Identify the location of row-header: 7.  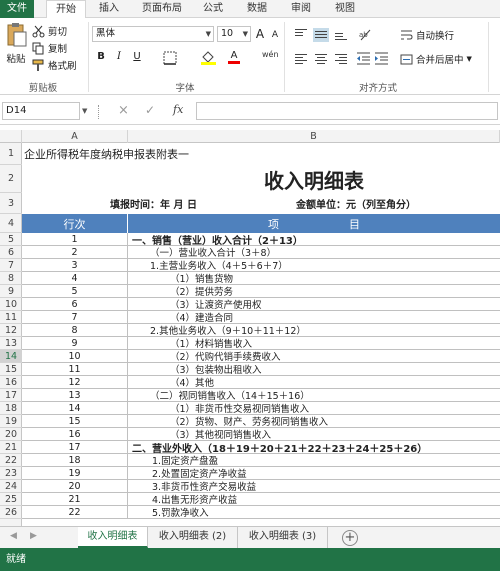
(11, 265).